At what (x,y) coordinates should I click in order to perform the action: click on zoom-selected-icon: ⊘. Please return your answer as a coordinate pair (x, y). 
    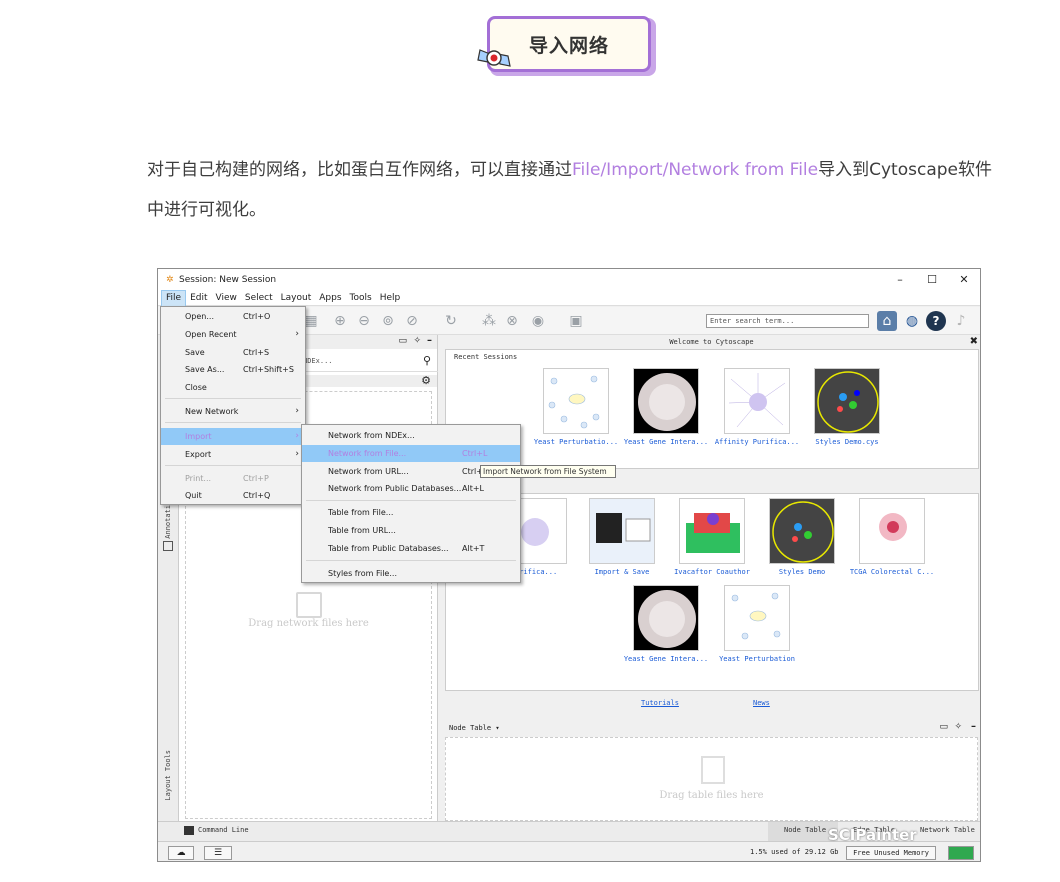
    Looking at the image, I should click on (412, 321).